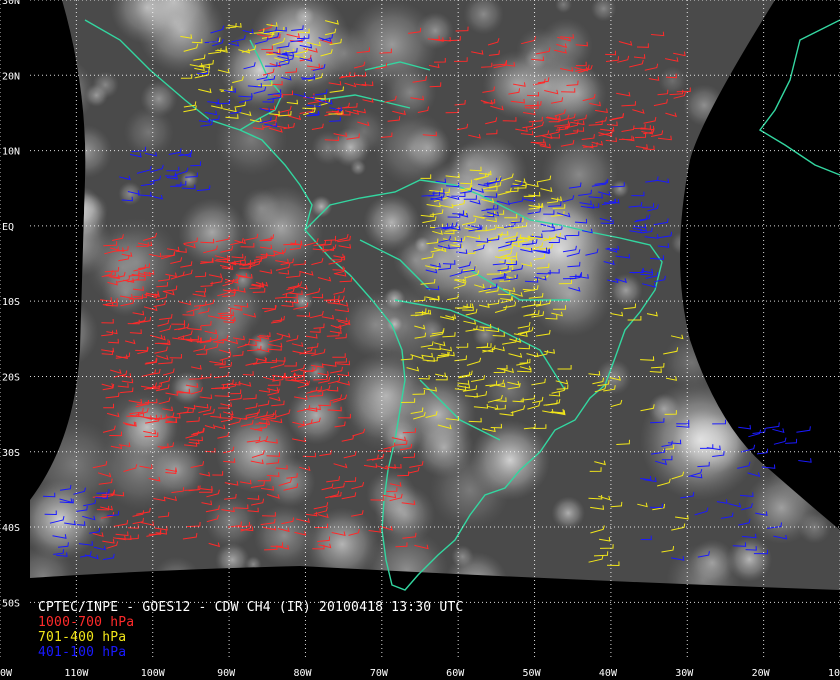 Image resolution: width=840 pixels, height=680 pixels. What do you see at coordinates (11, 152) in the screenshot?
I see `lat-label: 10N` at bounding box center [11, 152].